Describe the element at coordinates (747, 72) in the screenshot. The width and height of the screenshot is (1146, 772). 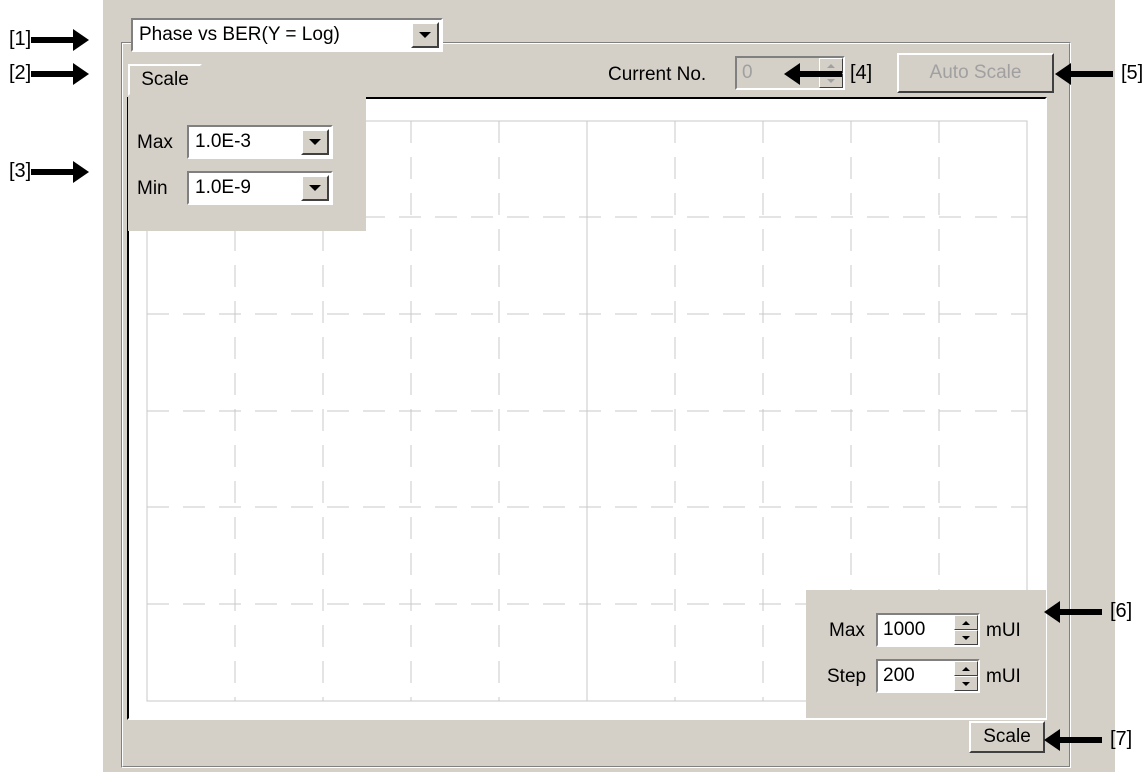
I see `current-no-value: 0` at that location.